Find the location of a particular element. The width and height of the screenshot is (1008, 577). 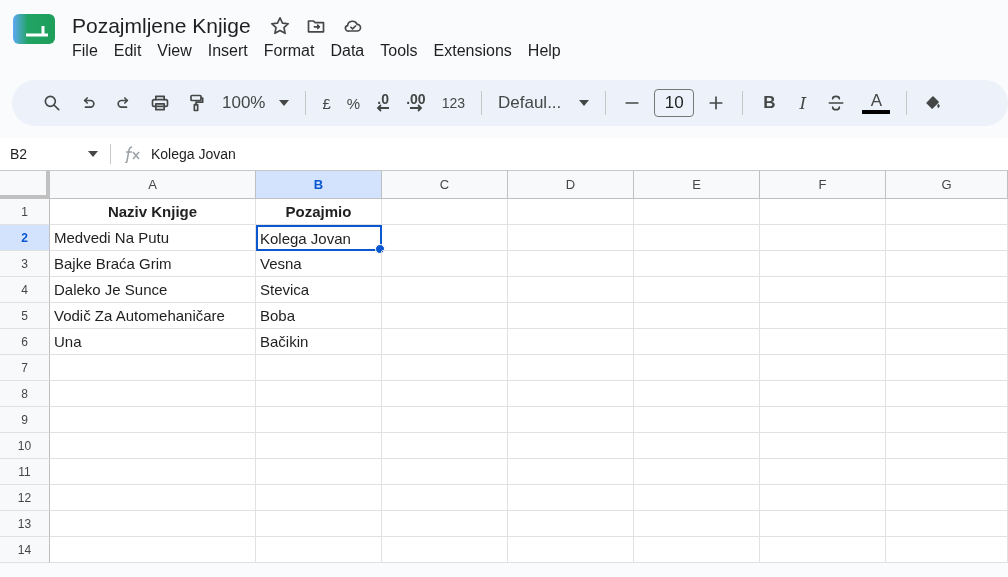

row-header: 14 is located at coordinates (25, 550).